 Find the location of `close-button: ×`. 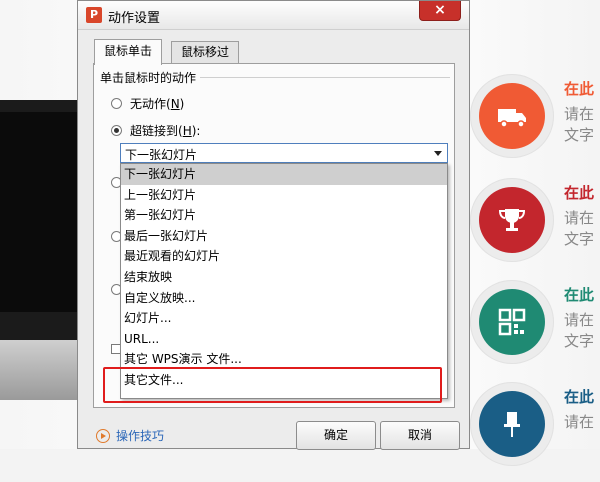

close-button: × is located at coordinates (440, 11).